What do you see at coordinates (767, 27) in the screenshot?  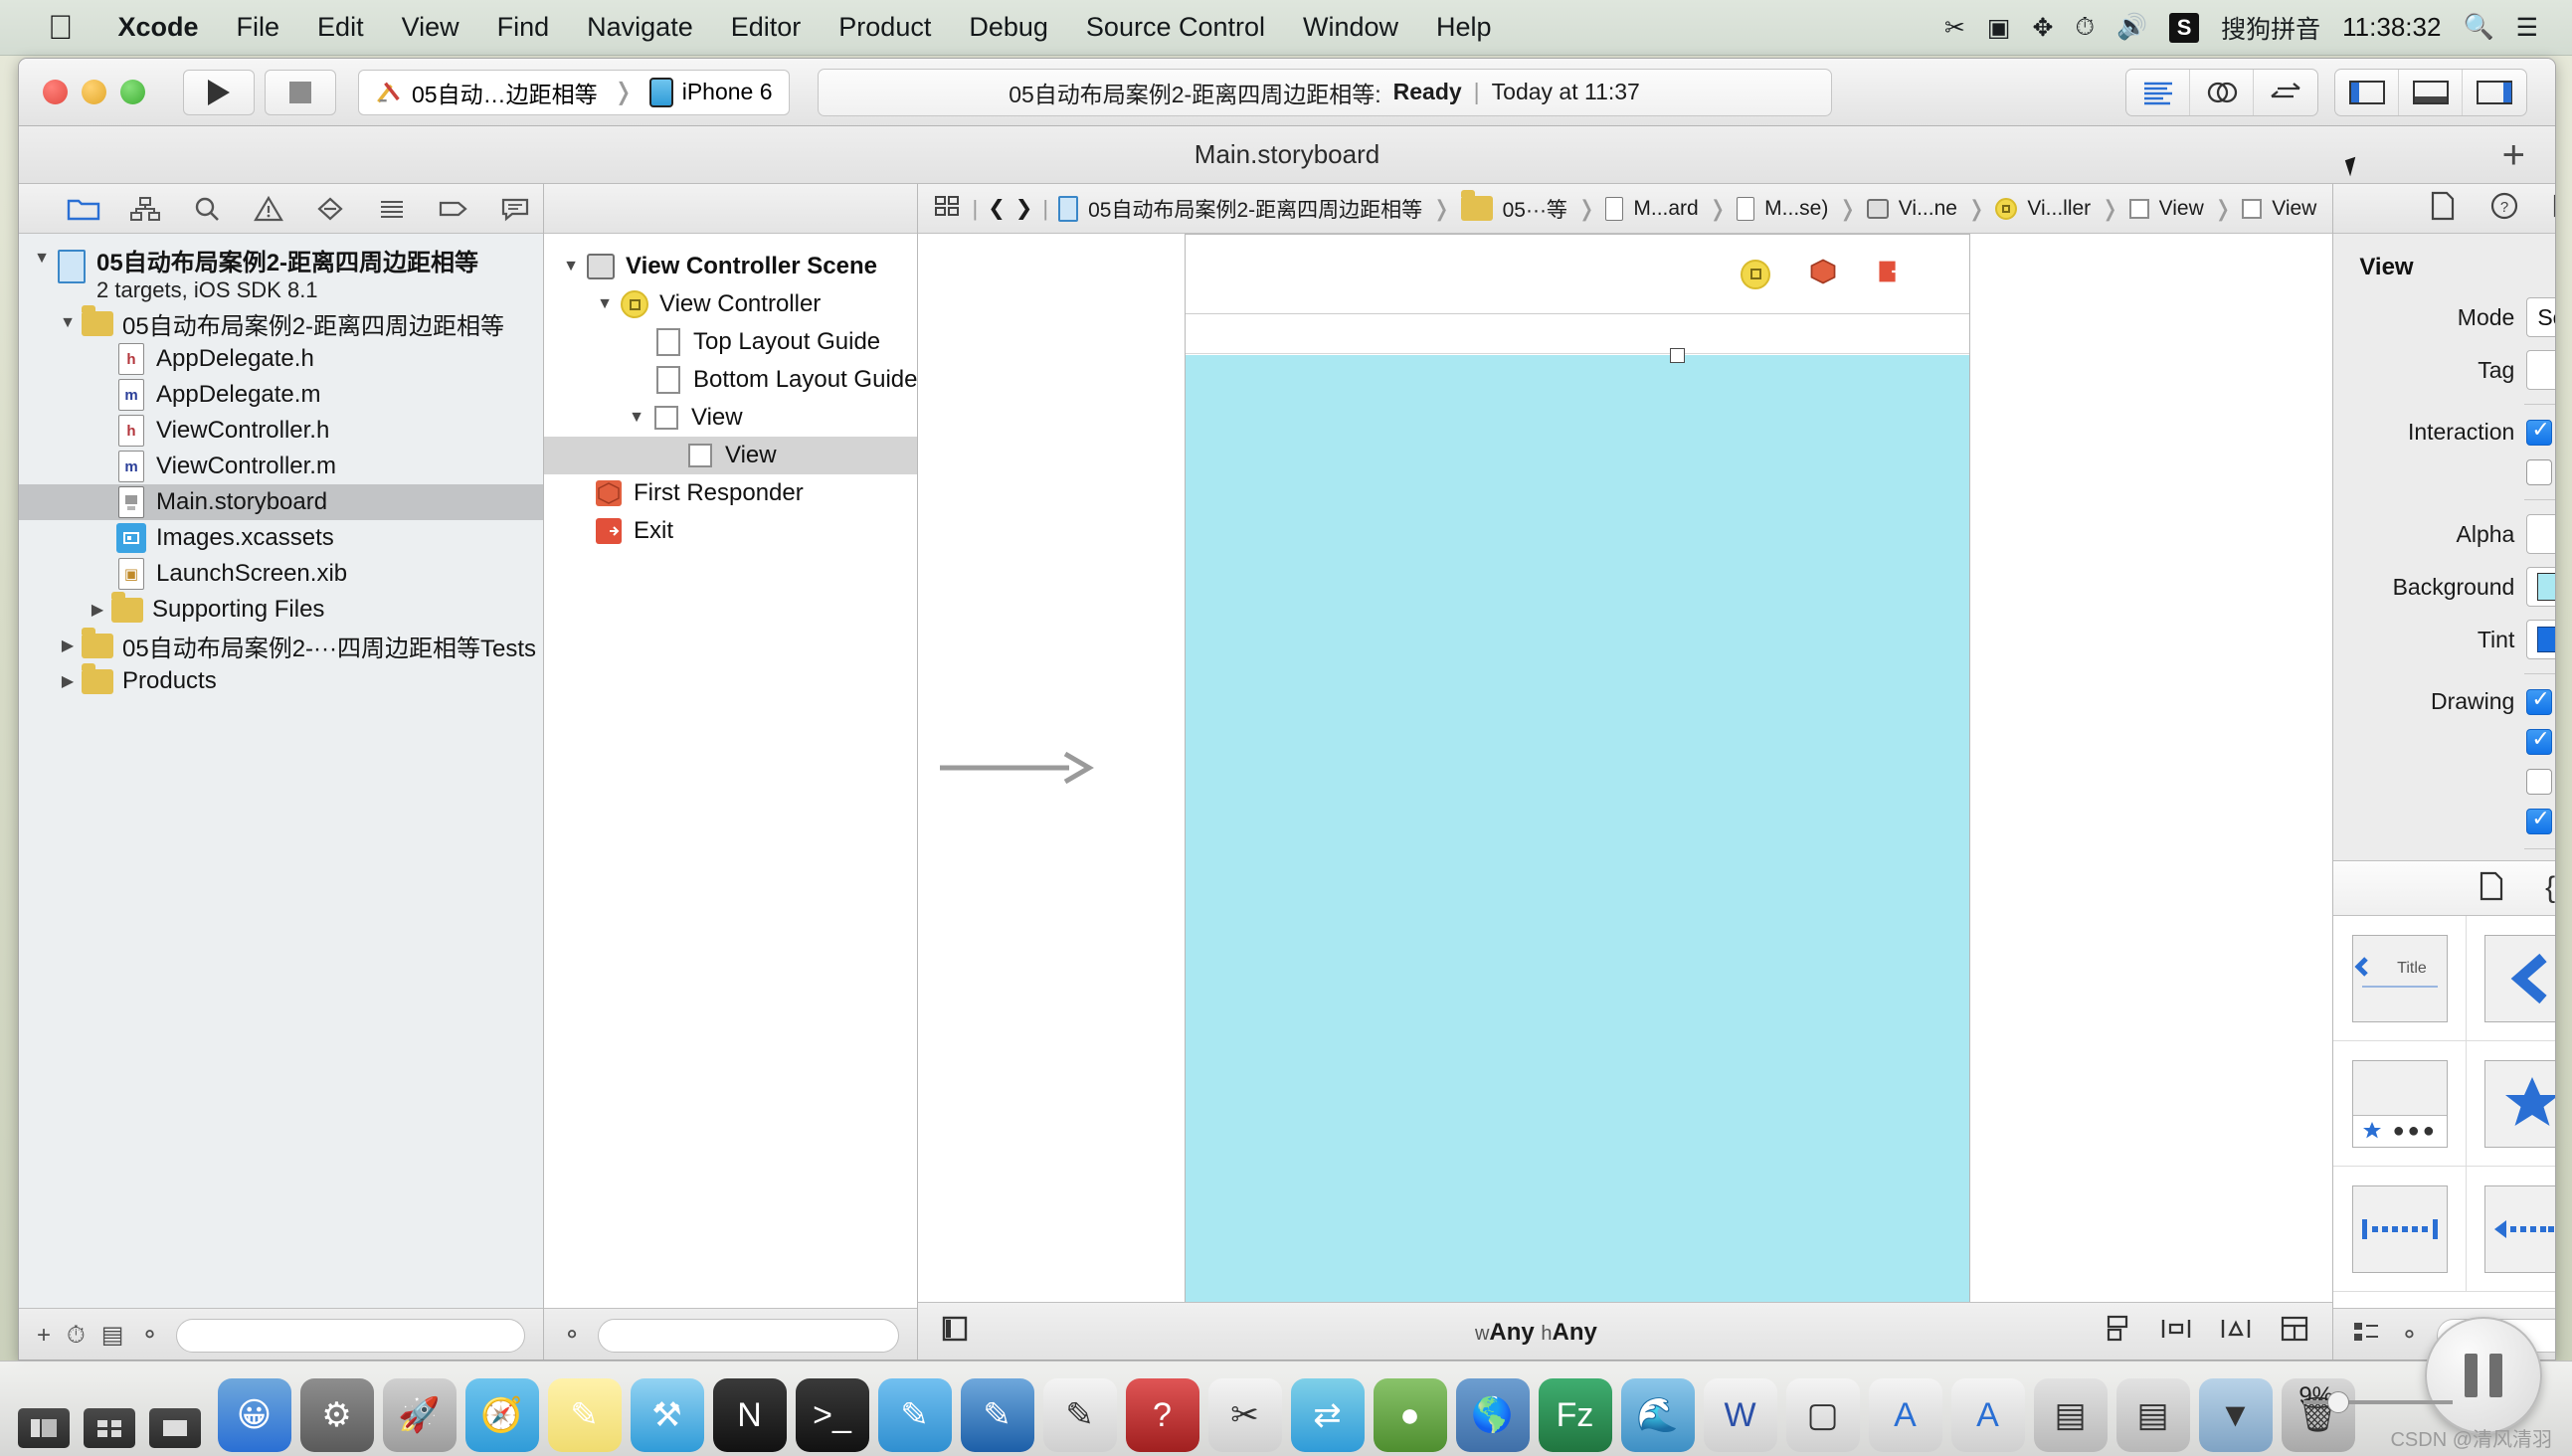 I see `menu-item-editor: Editor` at bounding box center [767, 27].